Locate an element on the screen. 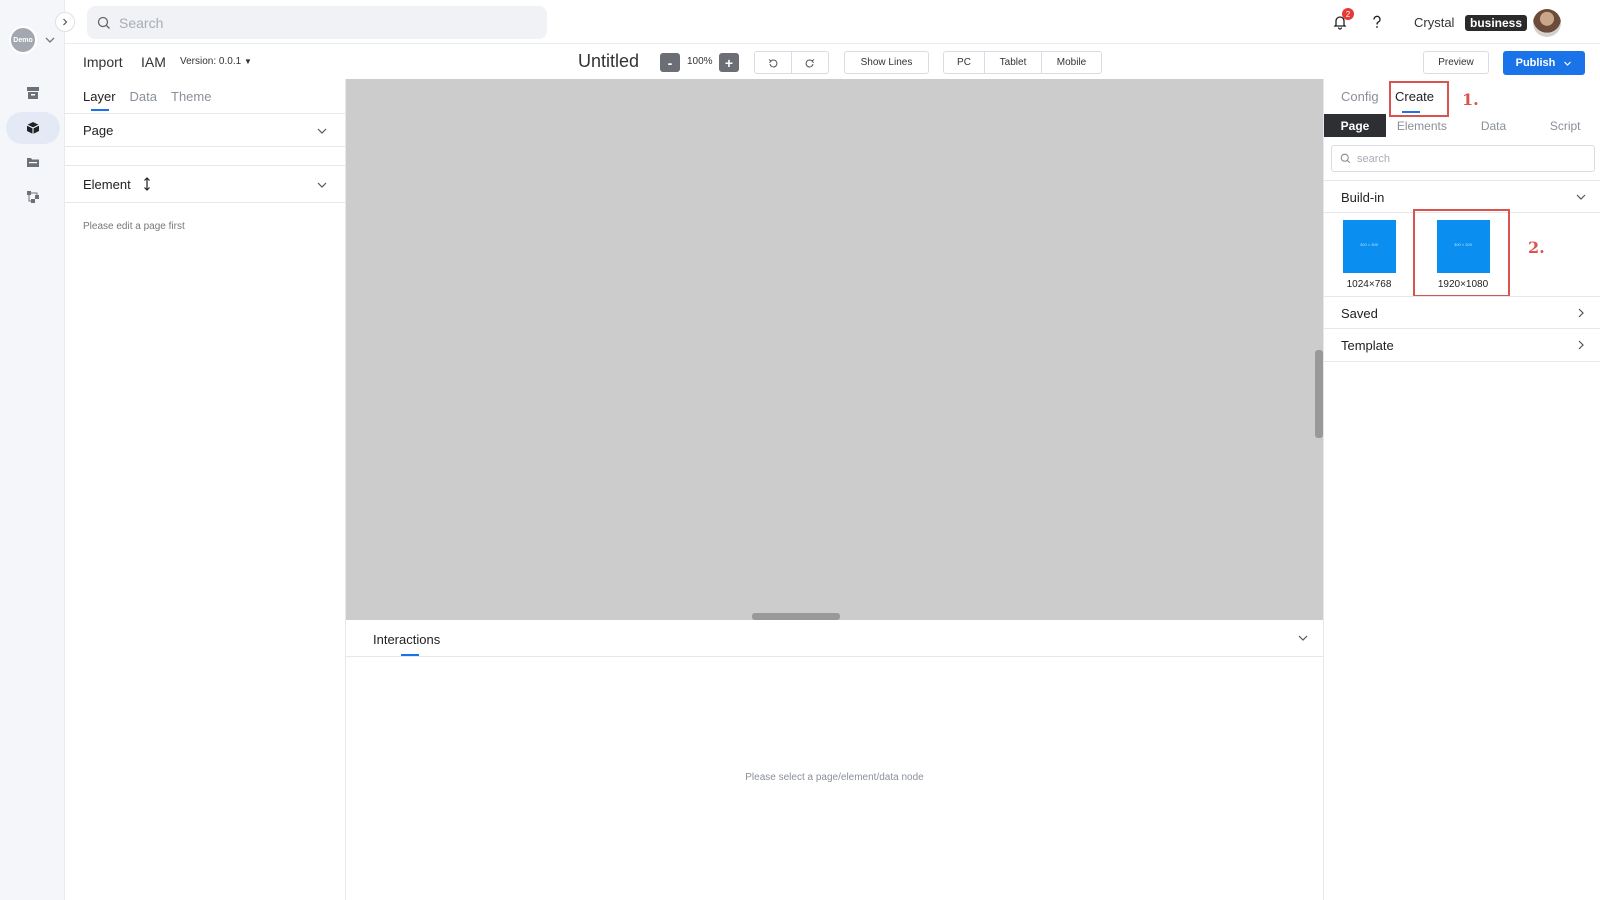 The image size is (1600, 900). interactions-tab-indicator is located at coordinates (410, 655).